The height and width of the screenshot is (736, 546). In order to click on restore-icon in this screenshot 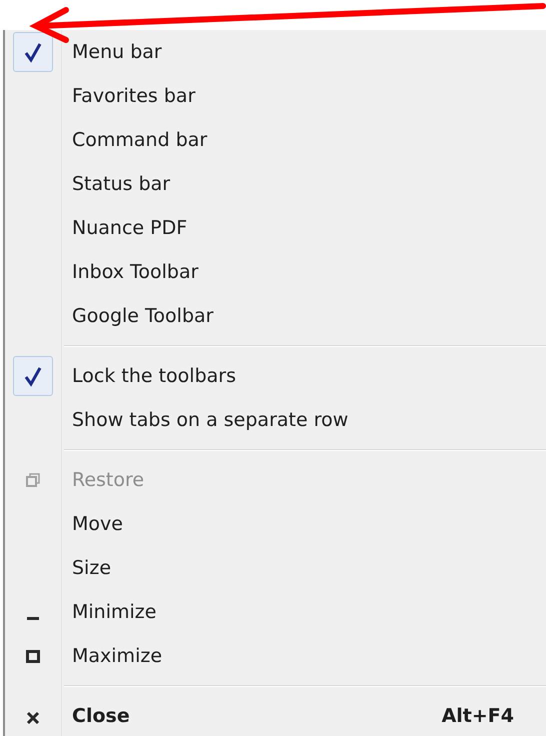, I will do `click(33, 480)`.